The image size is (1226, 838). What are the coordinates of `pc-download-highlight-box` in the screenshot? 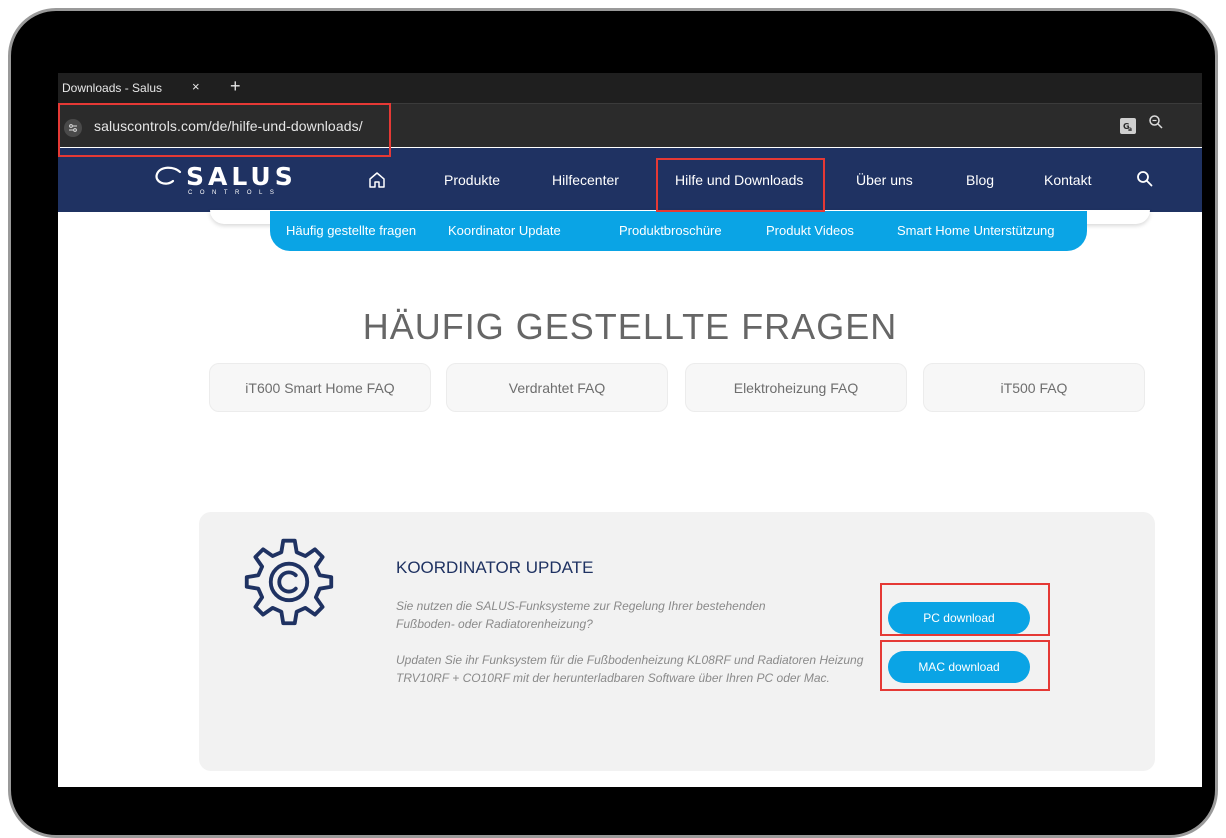 It's located at (965, 609).